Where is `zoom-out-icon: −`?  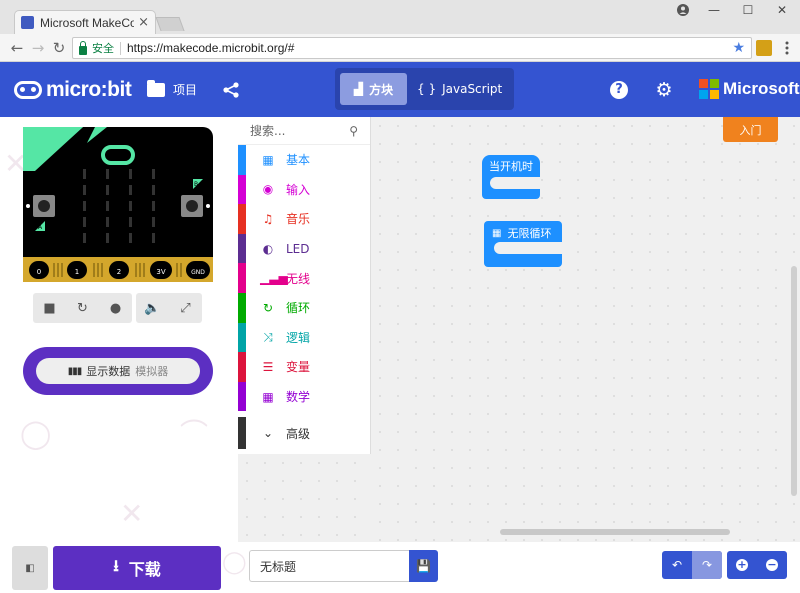
zoom-out-icon: − is located at coordinates (772, 565).